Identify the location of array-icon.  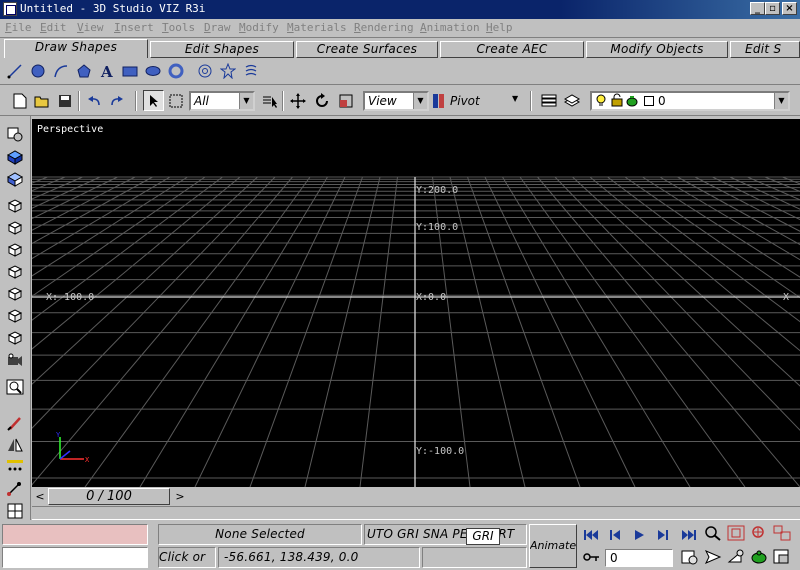
(15, 467).